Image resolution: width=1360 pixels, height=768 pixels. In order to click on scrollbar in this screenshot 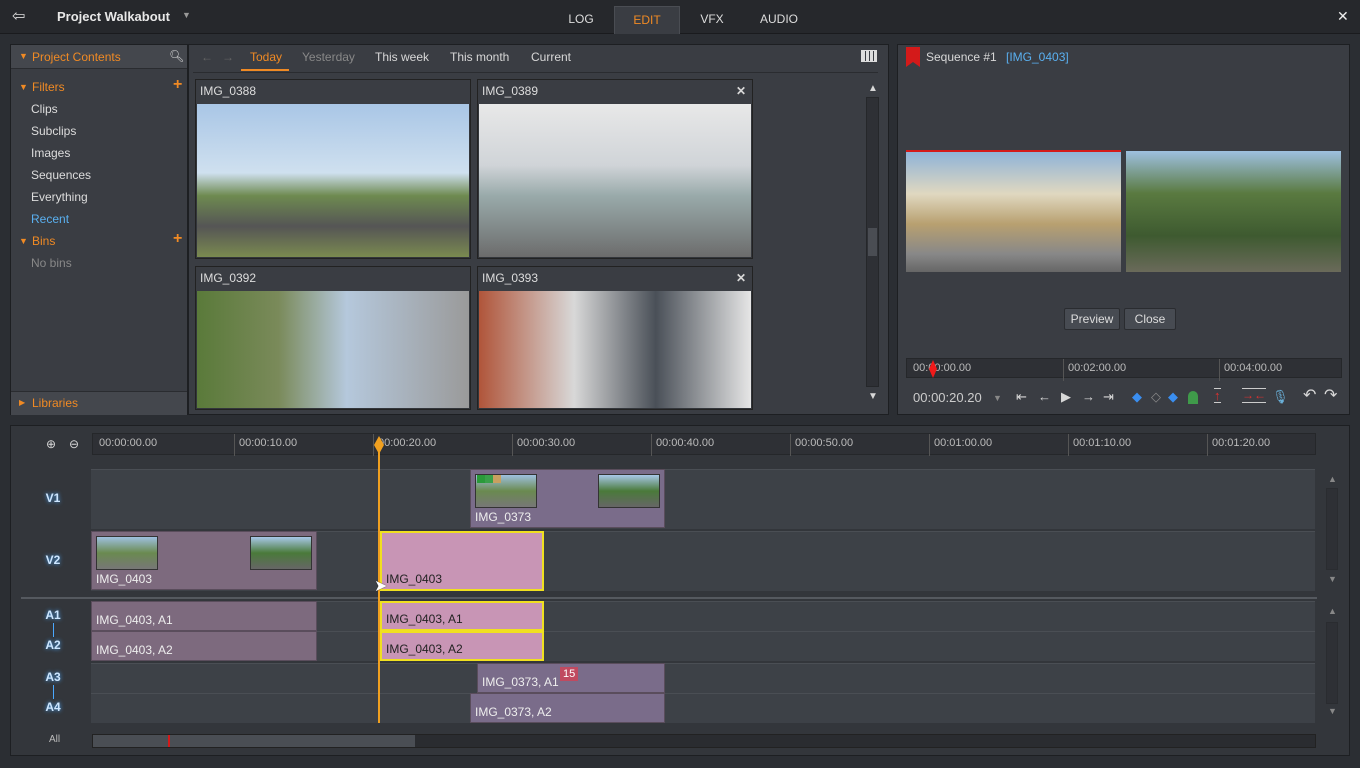, I will do `click(872, 242)`.